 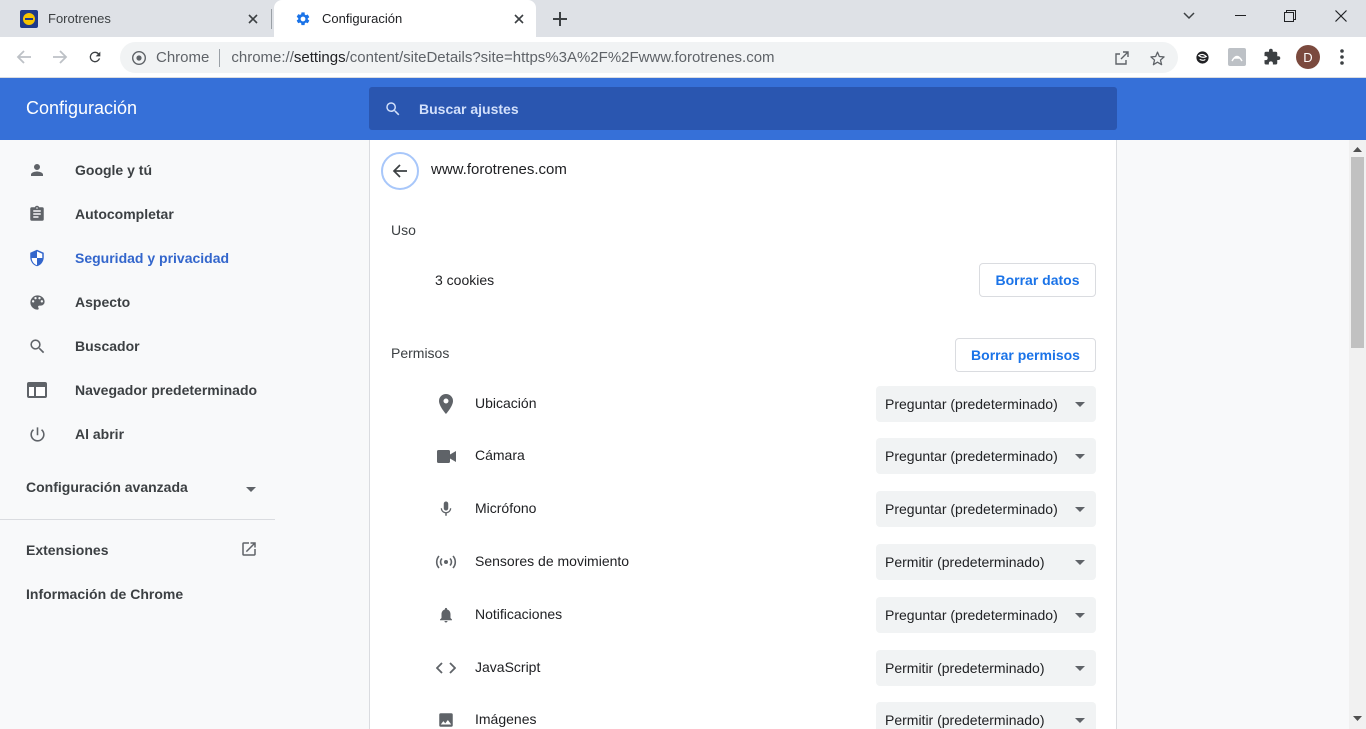 I want to click on bell-icon, so click(x=446, y=615).